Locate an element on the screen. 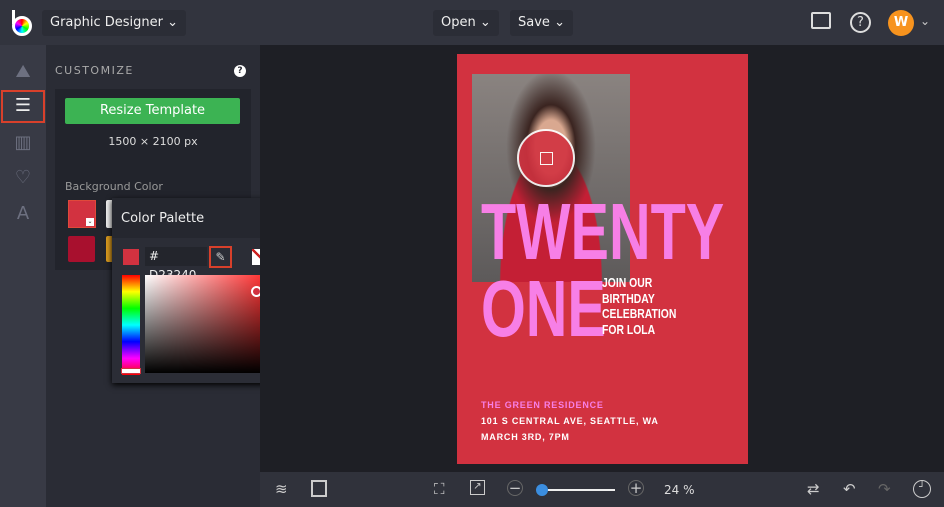  layout-icon: ▥ is located at coordinates (23, 143).